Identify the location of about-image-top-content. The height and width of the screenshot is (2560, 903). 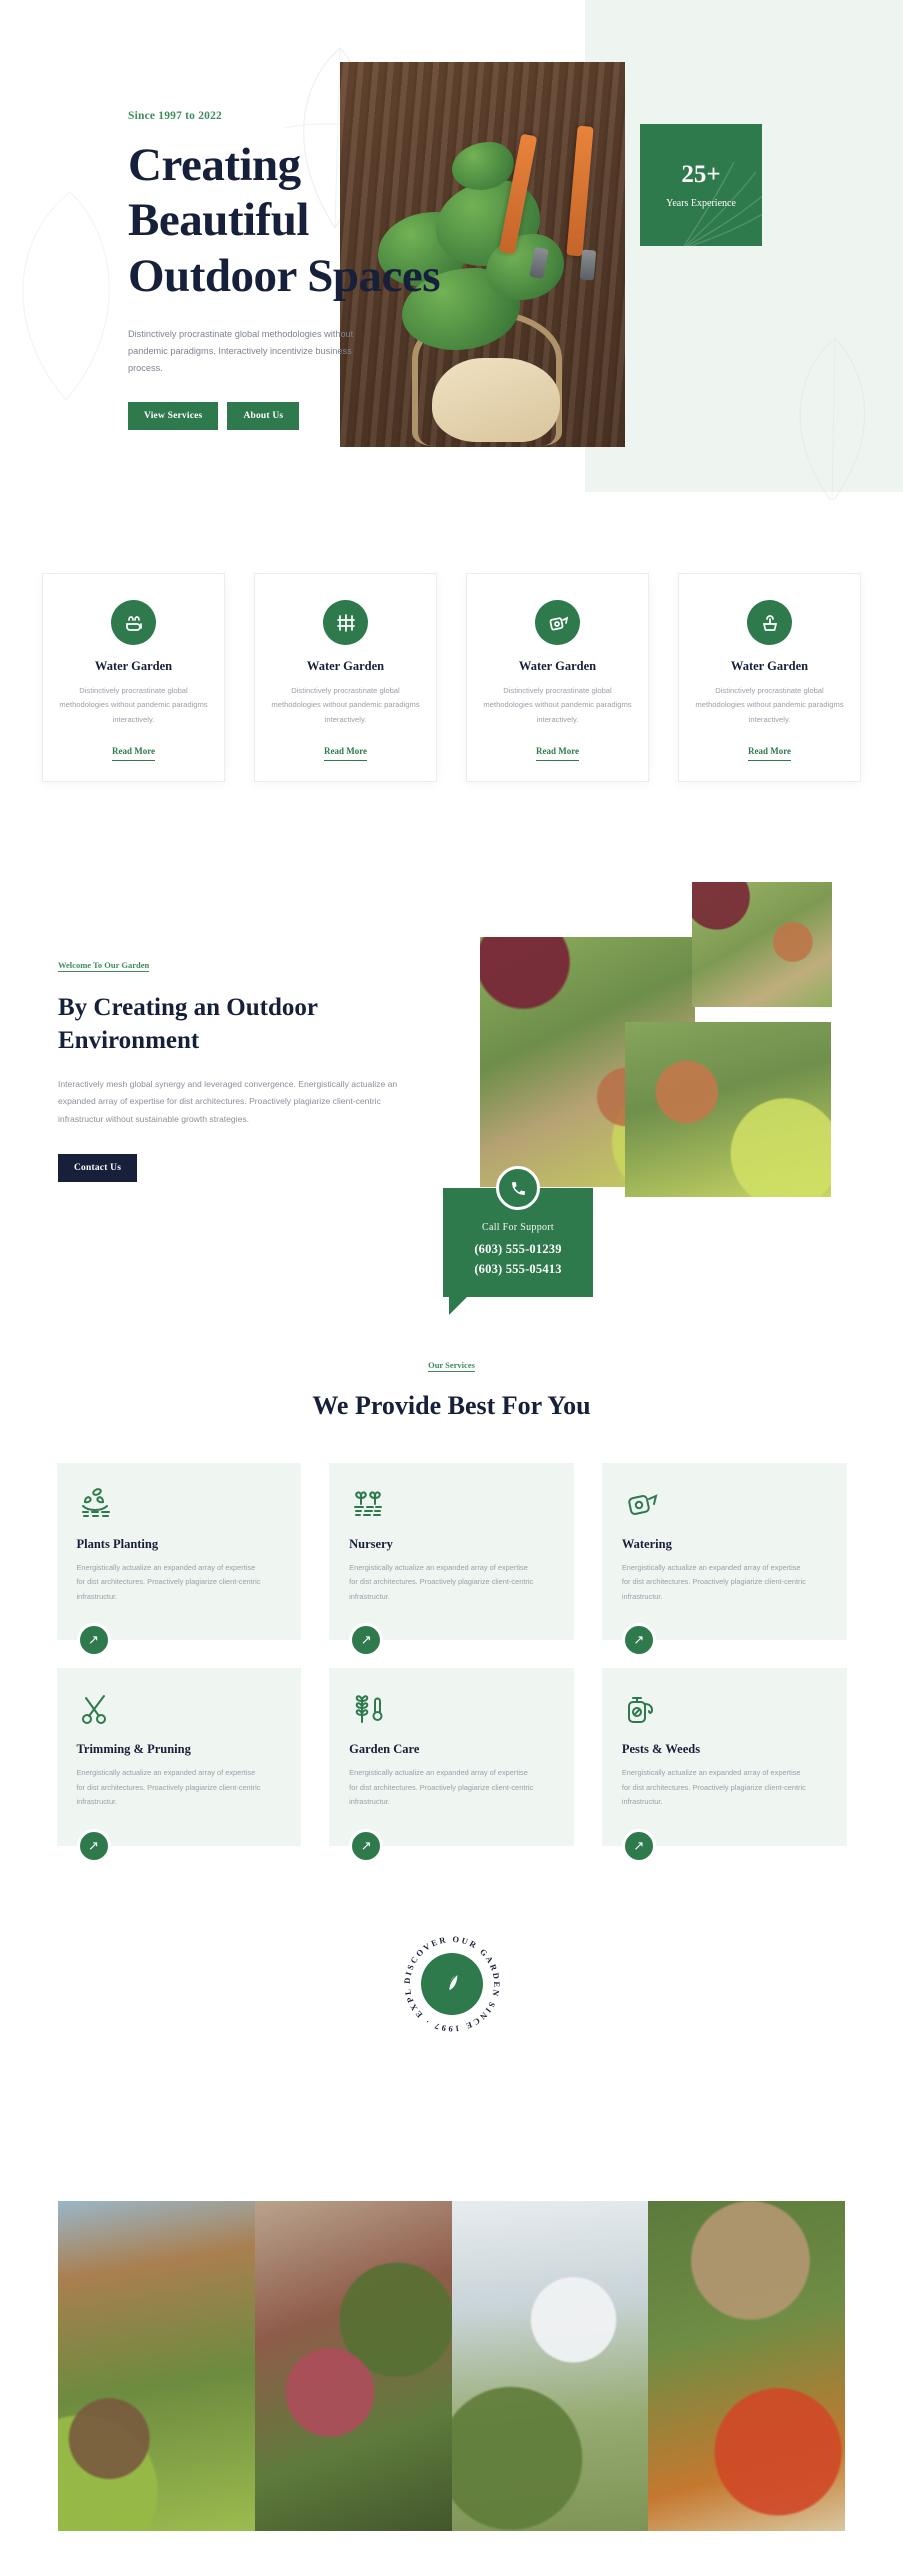
(762, 944).